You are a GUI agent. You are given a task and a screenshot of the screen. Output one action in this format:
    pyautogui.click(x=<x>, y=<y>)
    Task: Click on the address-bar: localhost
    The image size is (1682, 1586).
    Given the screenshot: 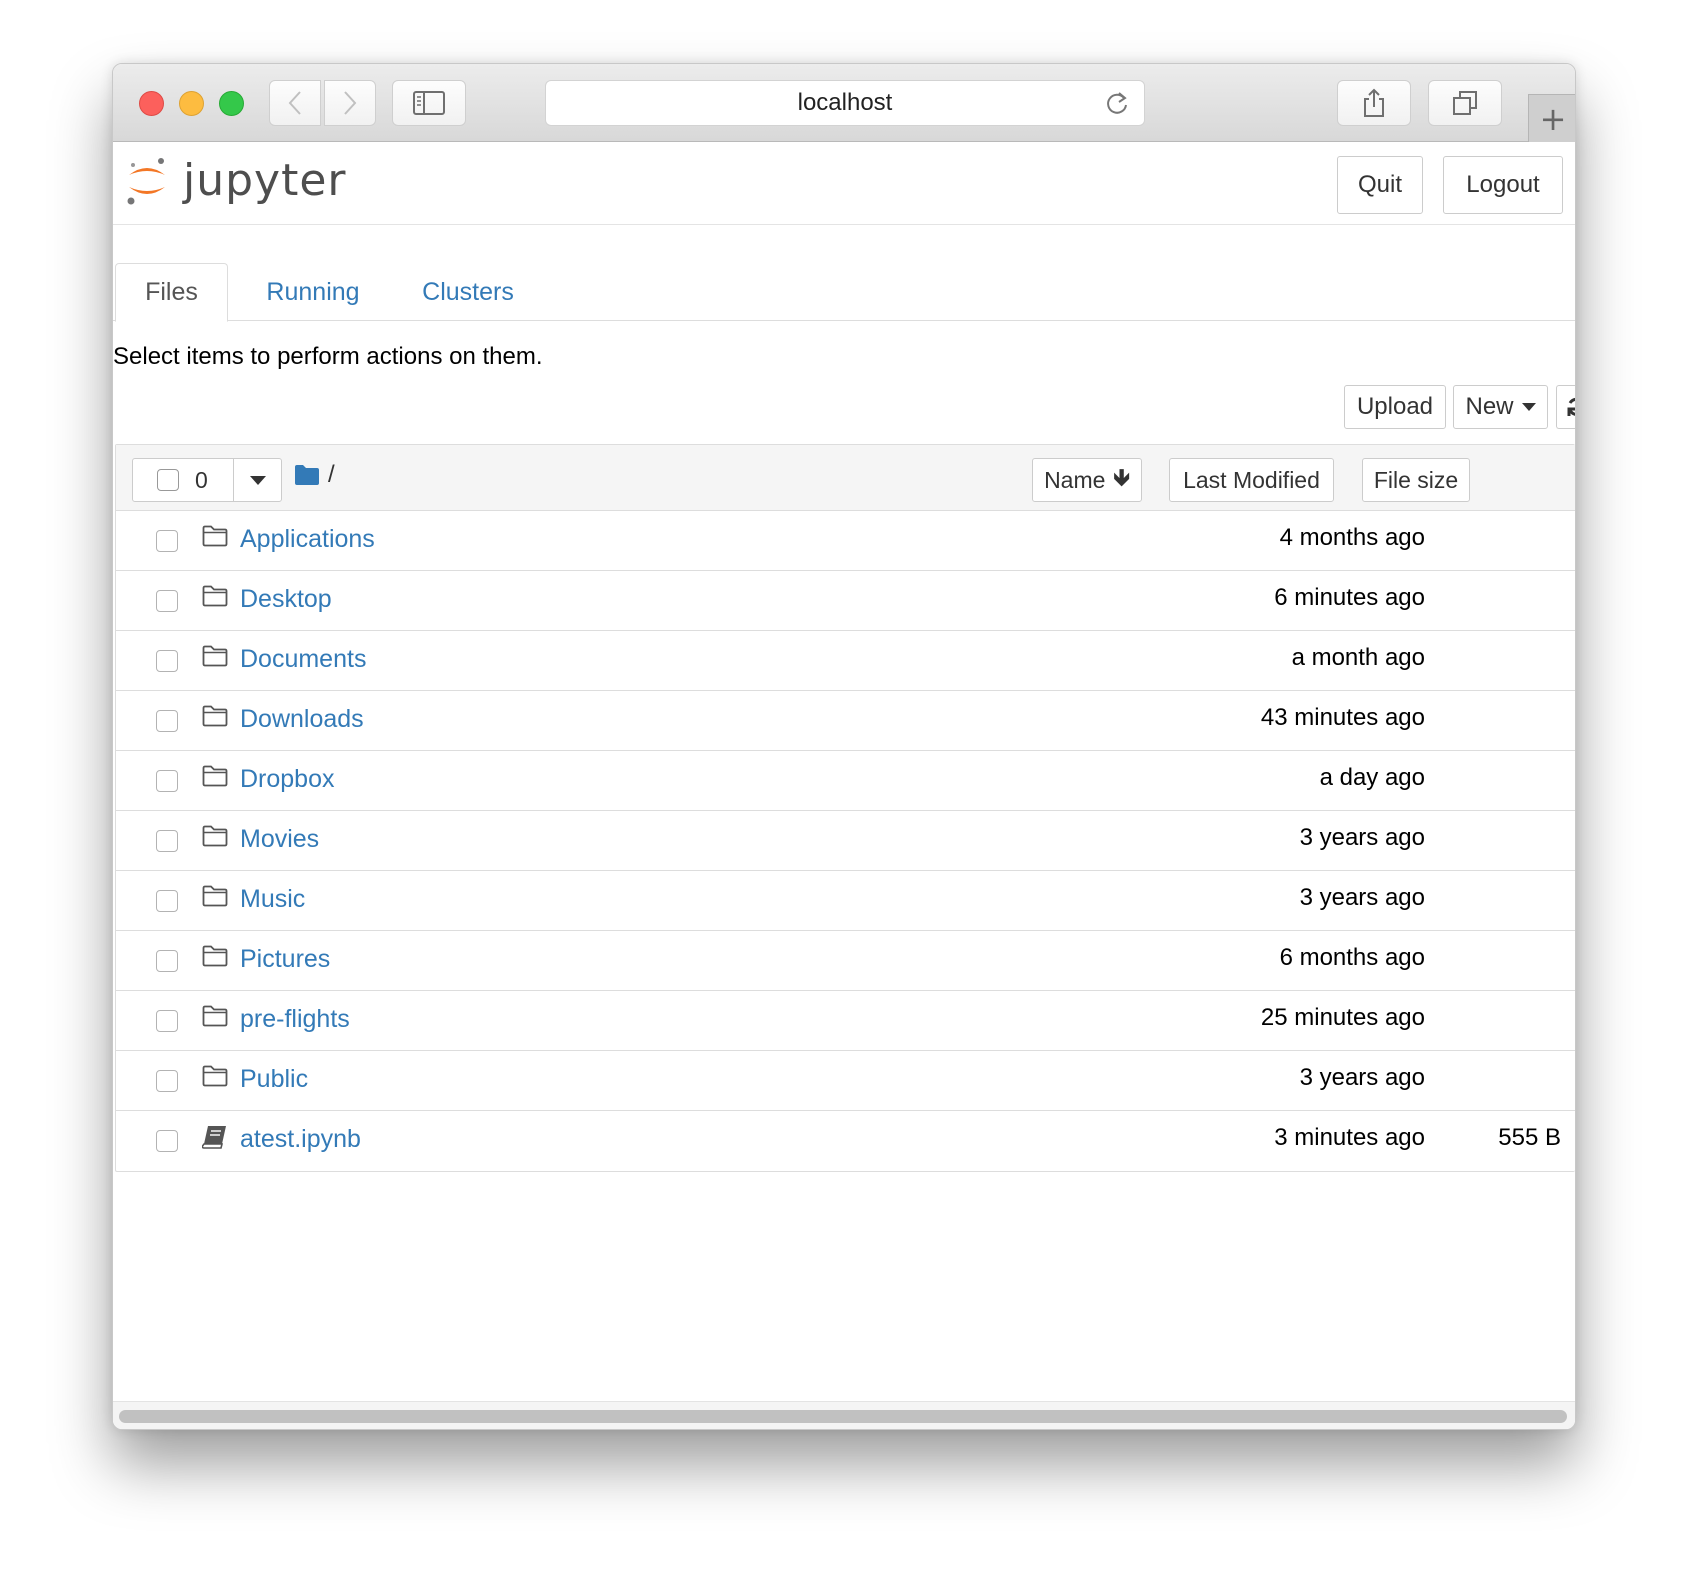 What is the action you would take?
    pyautogui.click(x=845, y=103)
    